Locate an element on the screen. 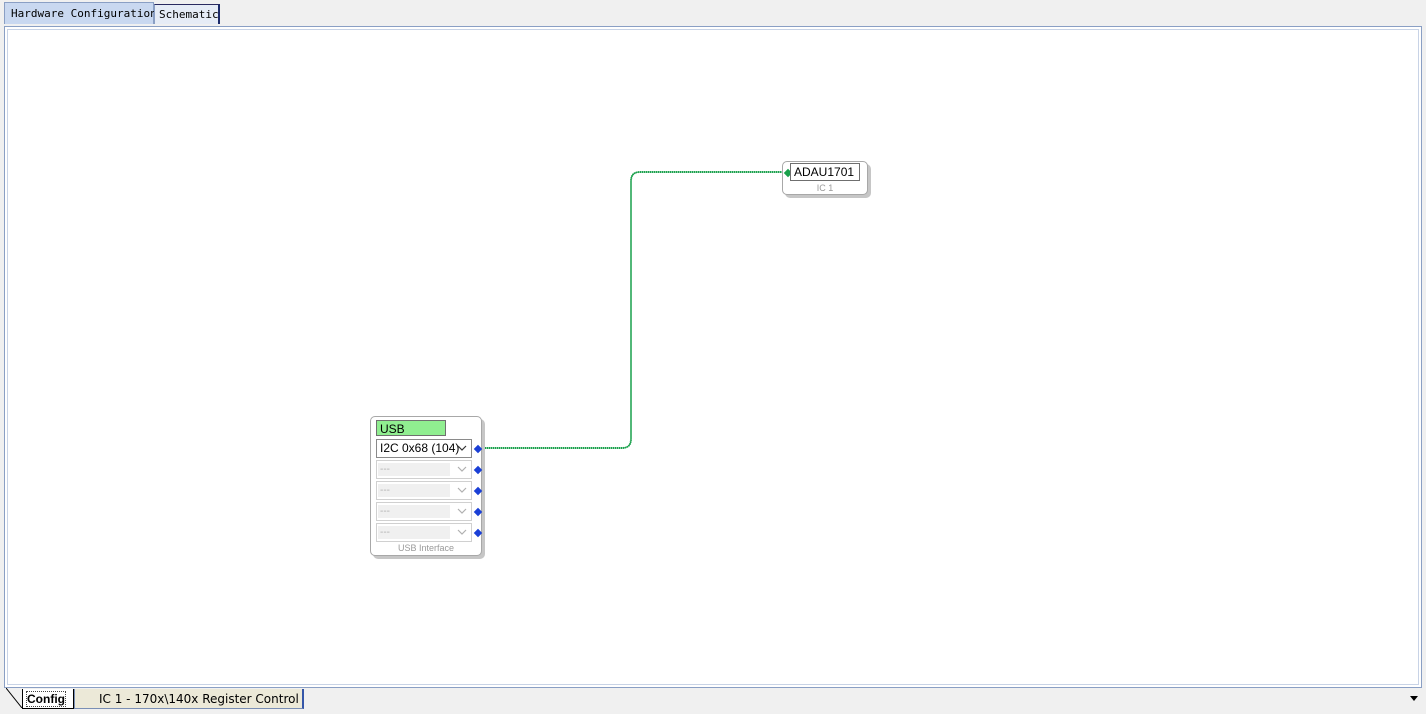 The image size is (1426, 714). usb-channel-5-value: --- is located at coordinates (385, 532).